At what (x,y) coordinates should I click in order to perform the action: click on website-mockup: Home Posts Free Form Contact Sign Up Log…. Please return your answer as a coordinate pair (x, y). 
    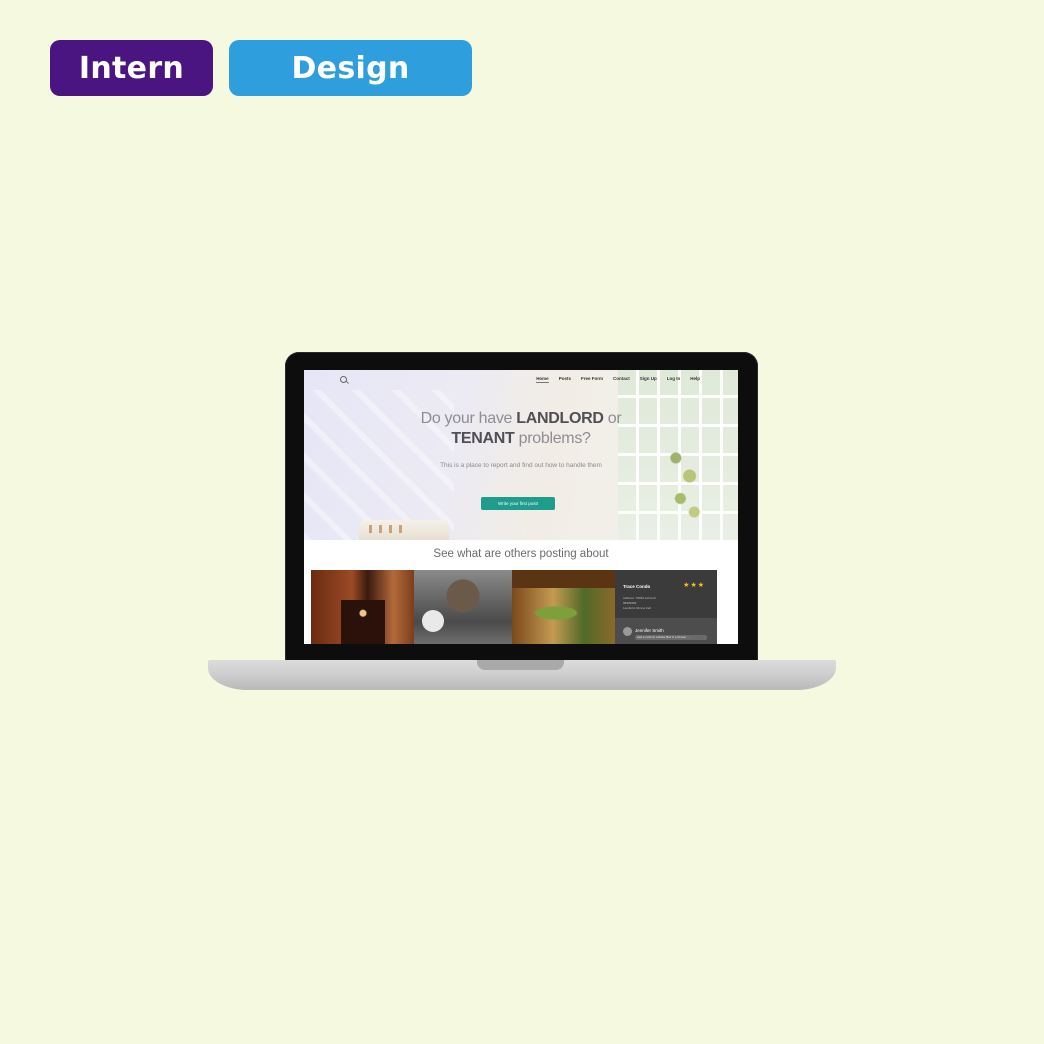
    Looking at the image, I should click on (521, 507).